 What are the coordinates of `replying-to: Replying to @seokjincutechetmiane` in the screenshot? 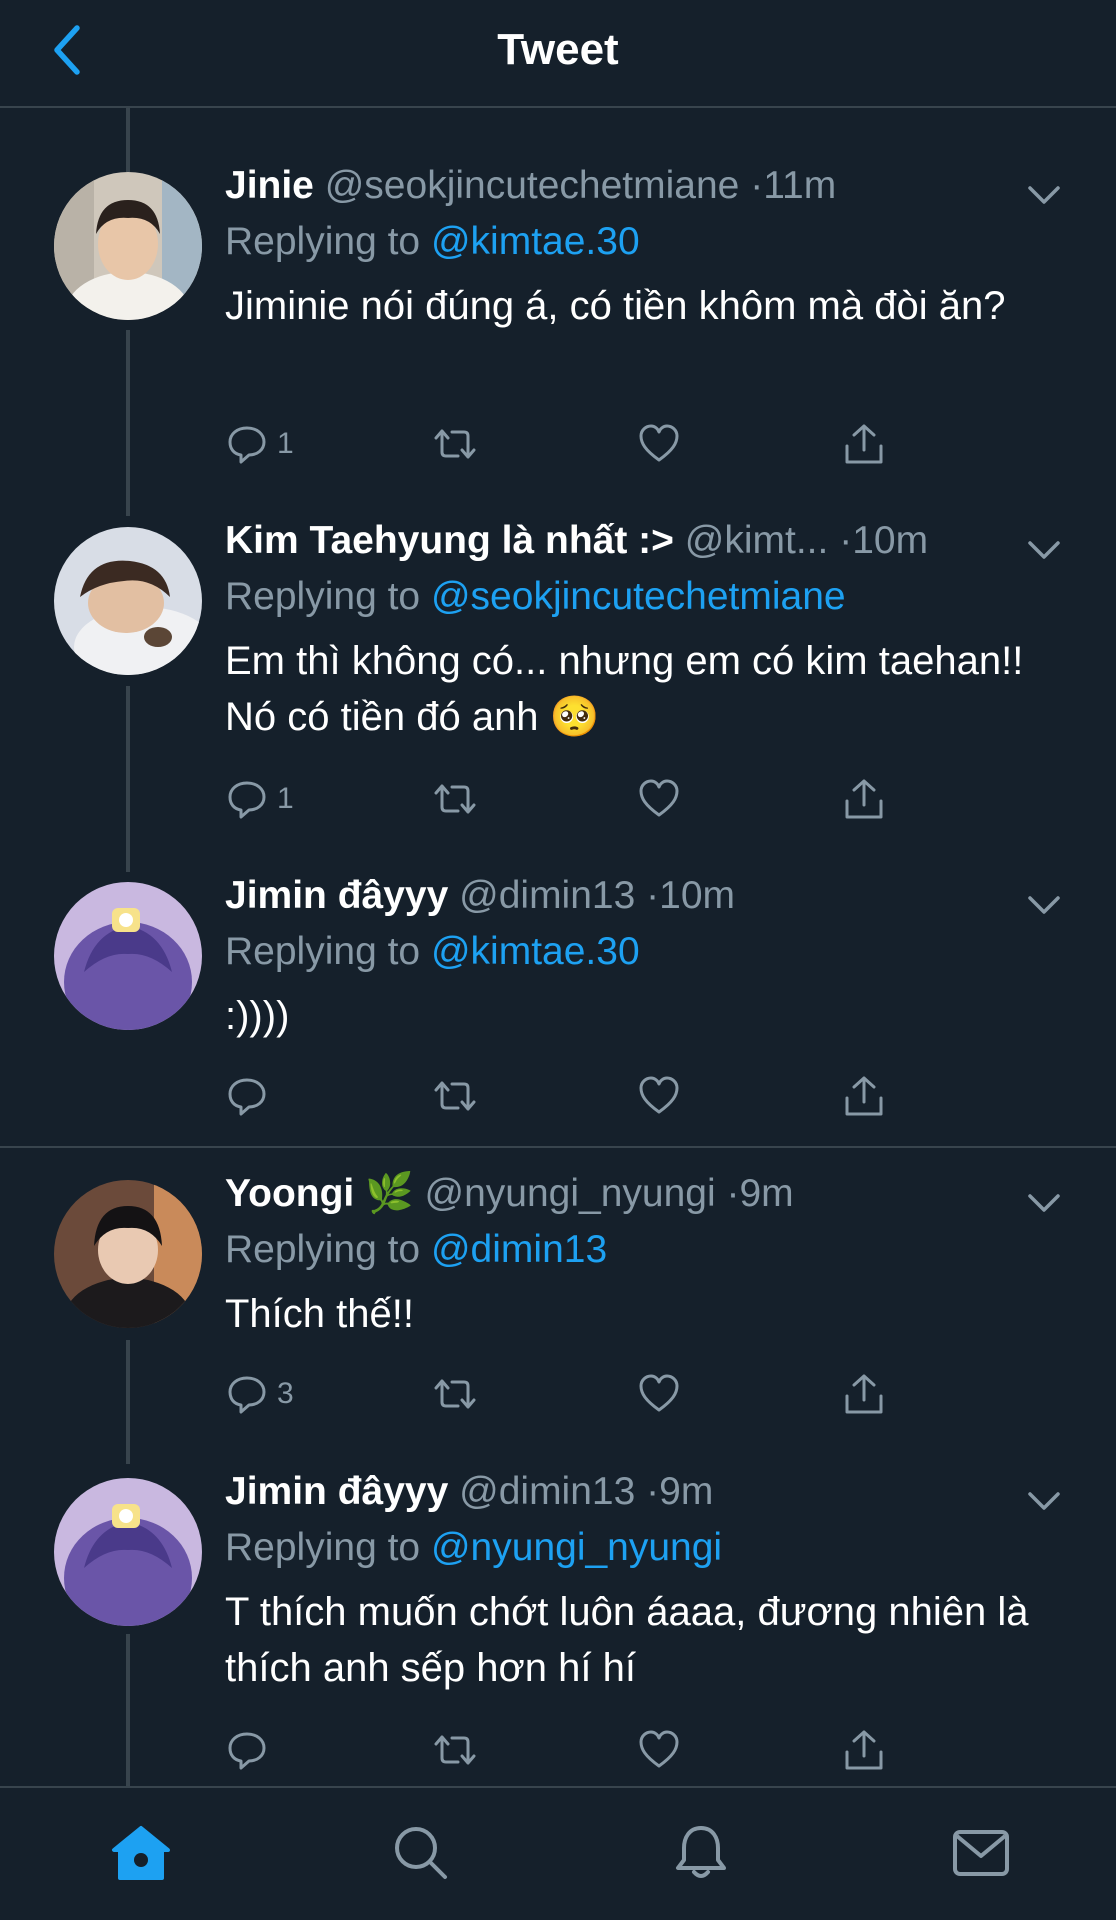 It's located at (640, 597).